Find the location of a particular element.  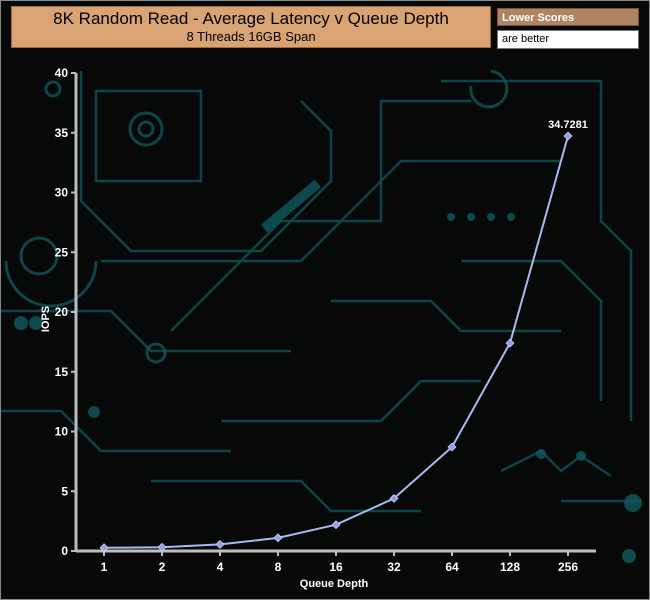

y-tick-label: 40 is located at coordinates (62, 73).